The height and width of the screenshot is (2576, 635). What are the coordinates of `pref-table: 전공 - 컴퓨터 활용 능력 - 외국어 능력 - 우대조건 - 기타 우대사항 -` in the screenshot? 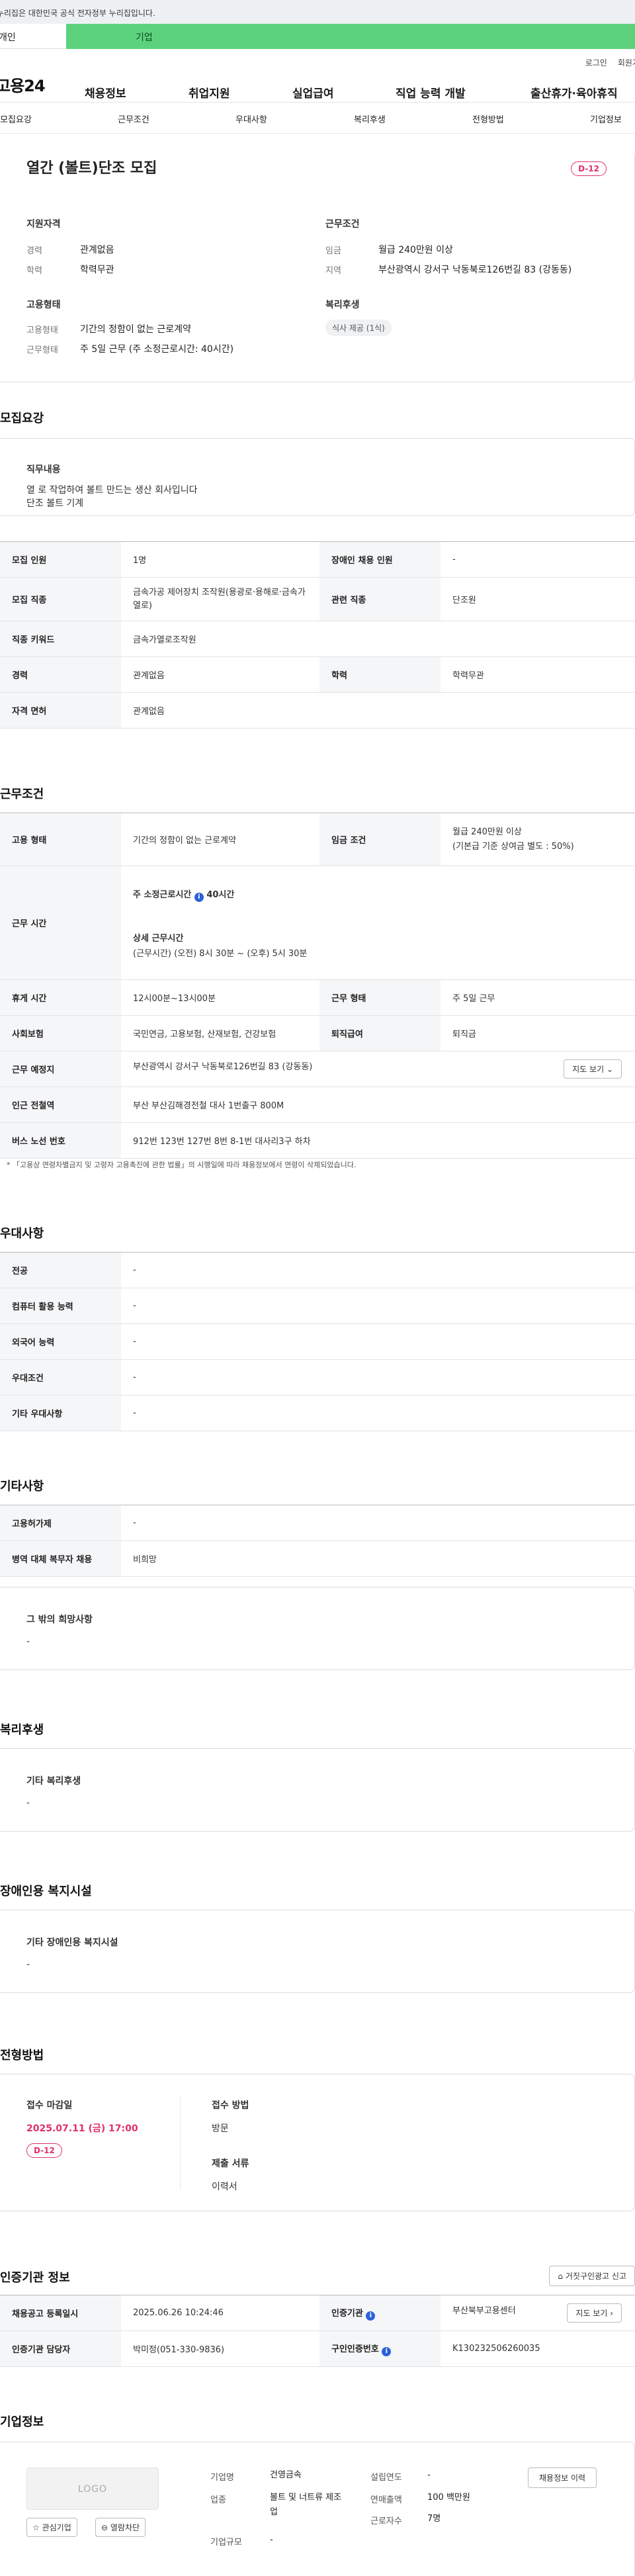 It's located at (317, 1341).